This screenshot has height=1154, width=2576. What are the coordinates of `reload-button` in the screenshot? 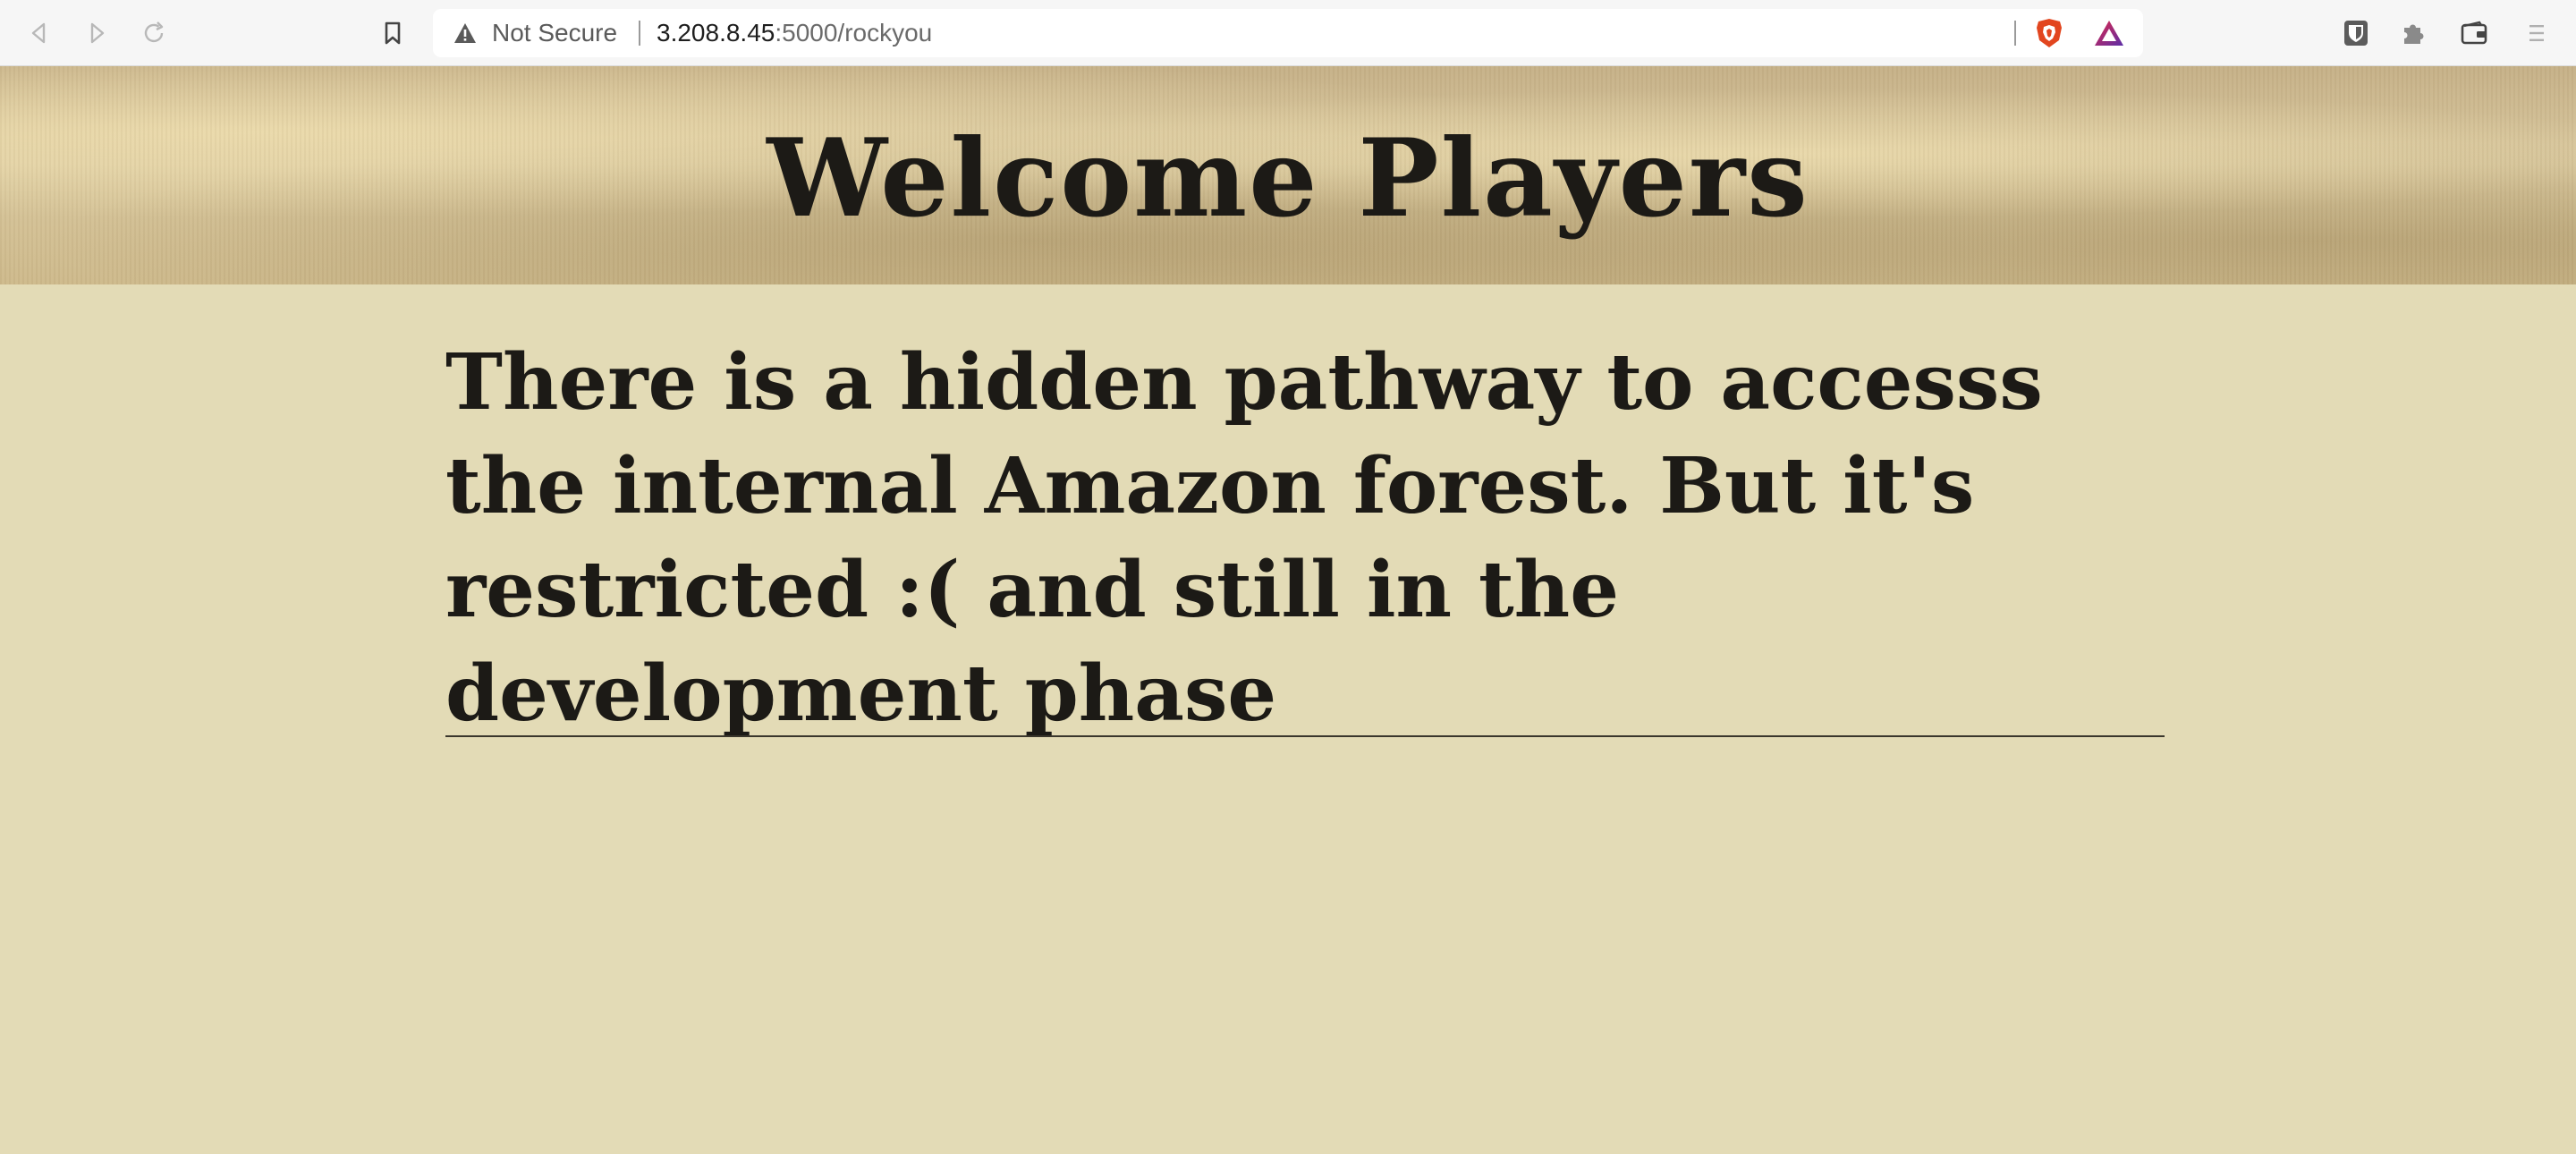 It's located at (154, 33).